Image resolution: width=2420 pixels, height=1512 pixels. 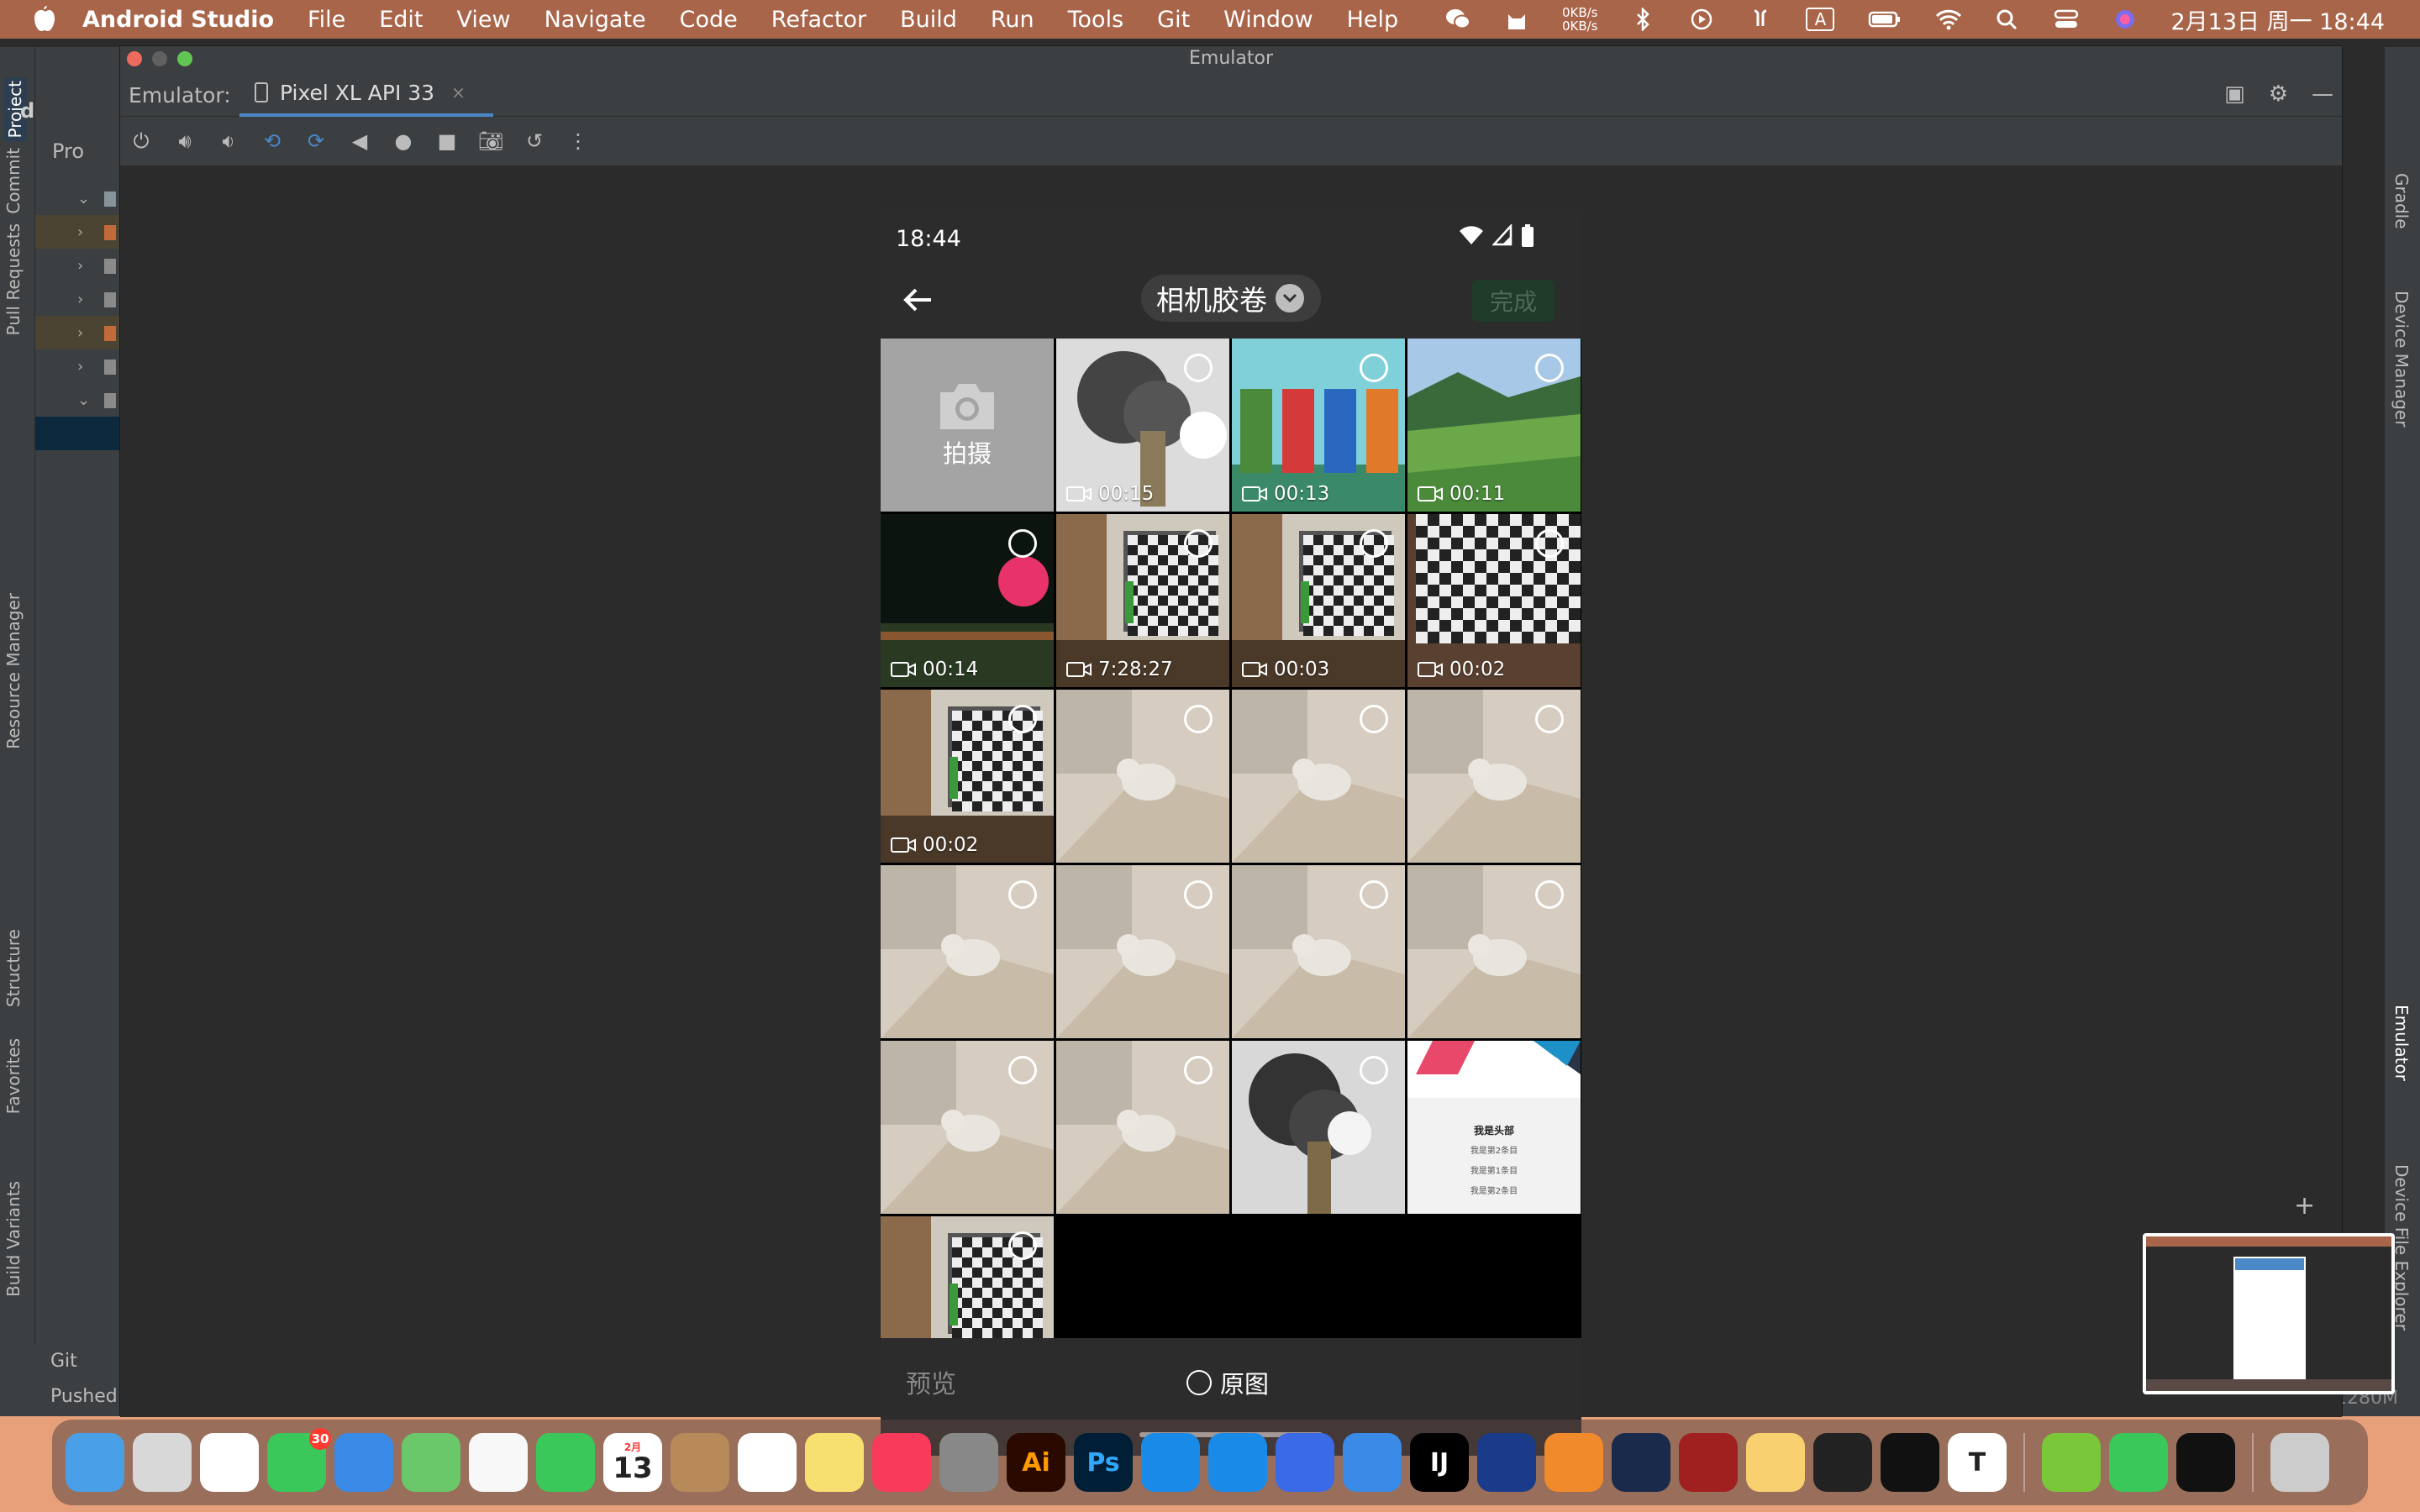 I want to click on siri-icon, so click(x=2125, y=19).